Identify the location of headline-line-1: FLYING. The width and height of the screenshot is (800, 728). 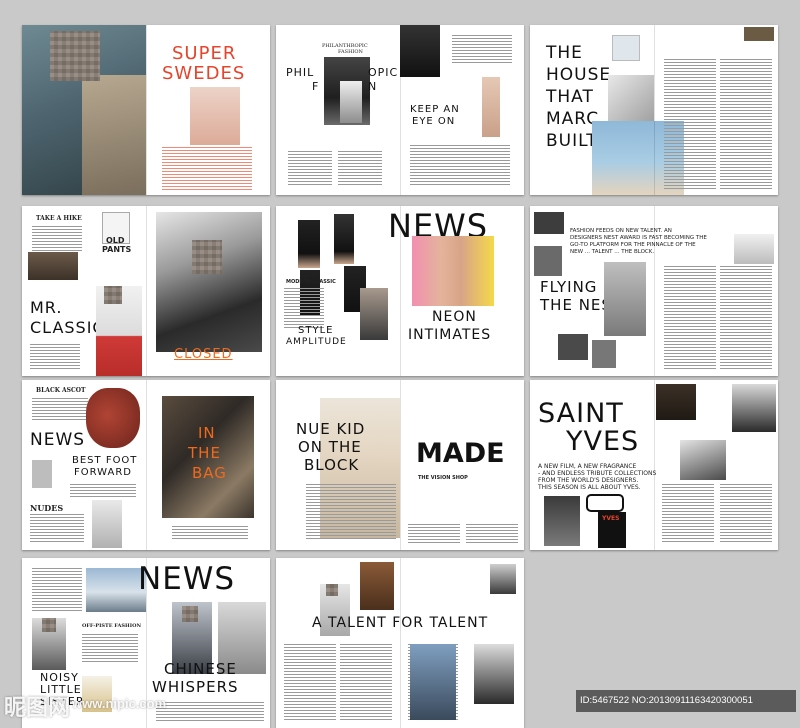
(569, 287).